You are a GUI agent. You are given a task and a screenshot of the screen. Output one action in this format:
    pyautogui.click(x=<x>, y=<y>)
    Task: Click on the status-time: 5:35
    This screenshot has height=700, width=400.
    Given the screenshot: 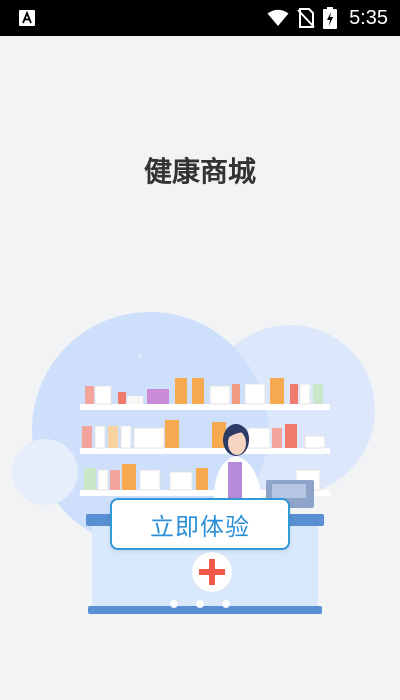 What is the action you would take?
    pyautogui.click(x=368, y=17)
    